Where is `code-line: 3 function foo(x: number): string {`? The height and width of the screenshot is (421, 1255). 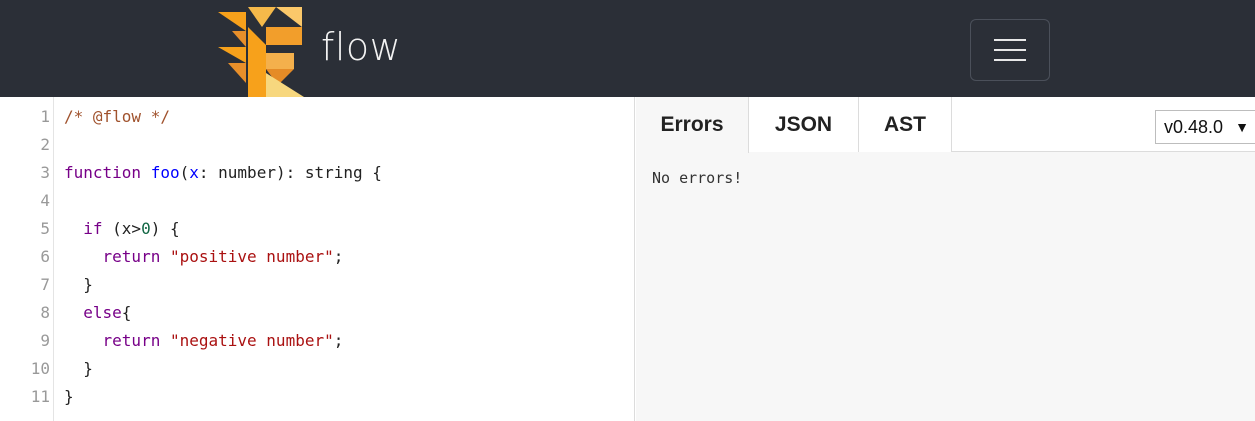
code-line: 3 function foo(x: number): string { is located at coordinates (315, 173).